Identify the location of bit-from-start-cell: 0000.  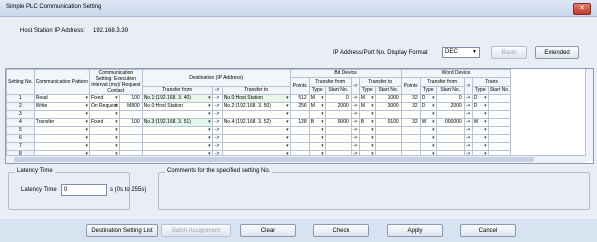
(338, 122).